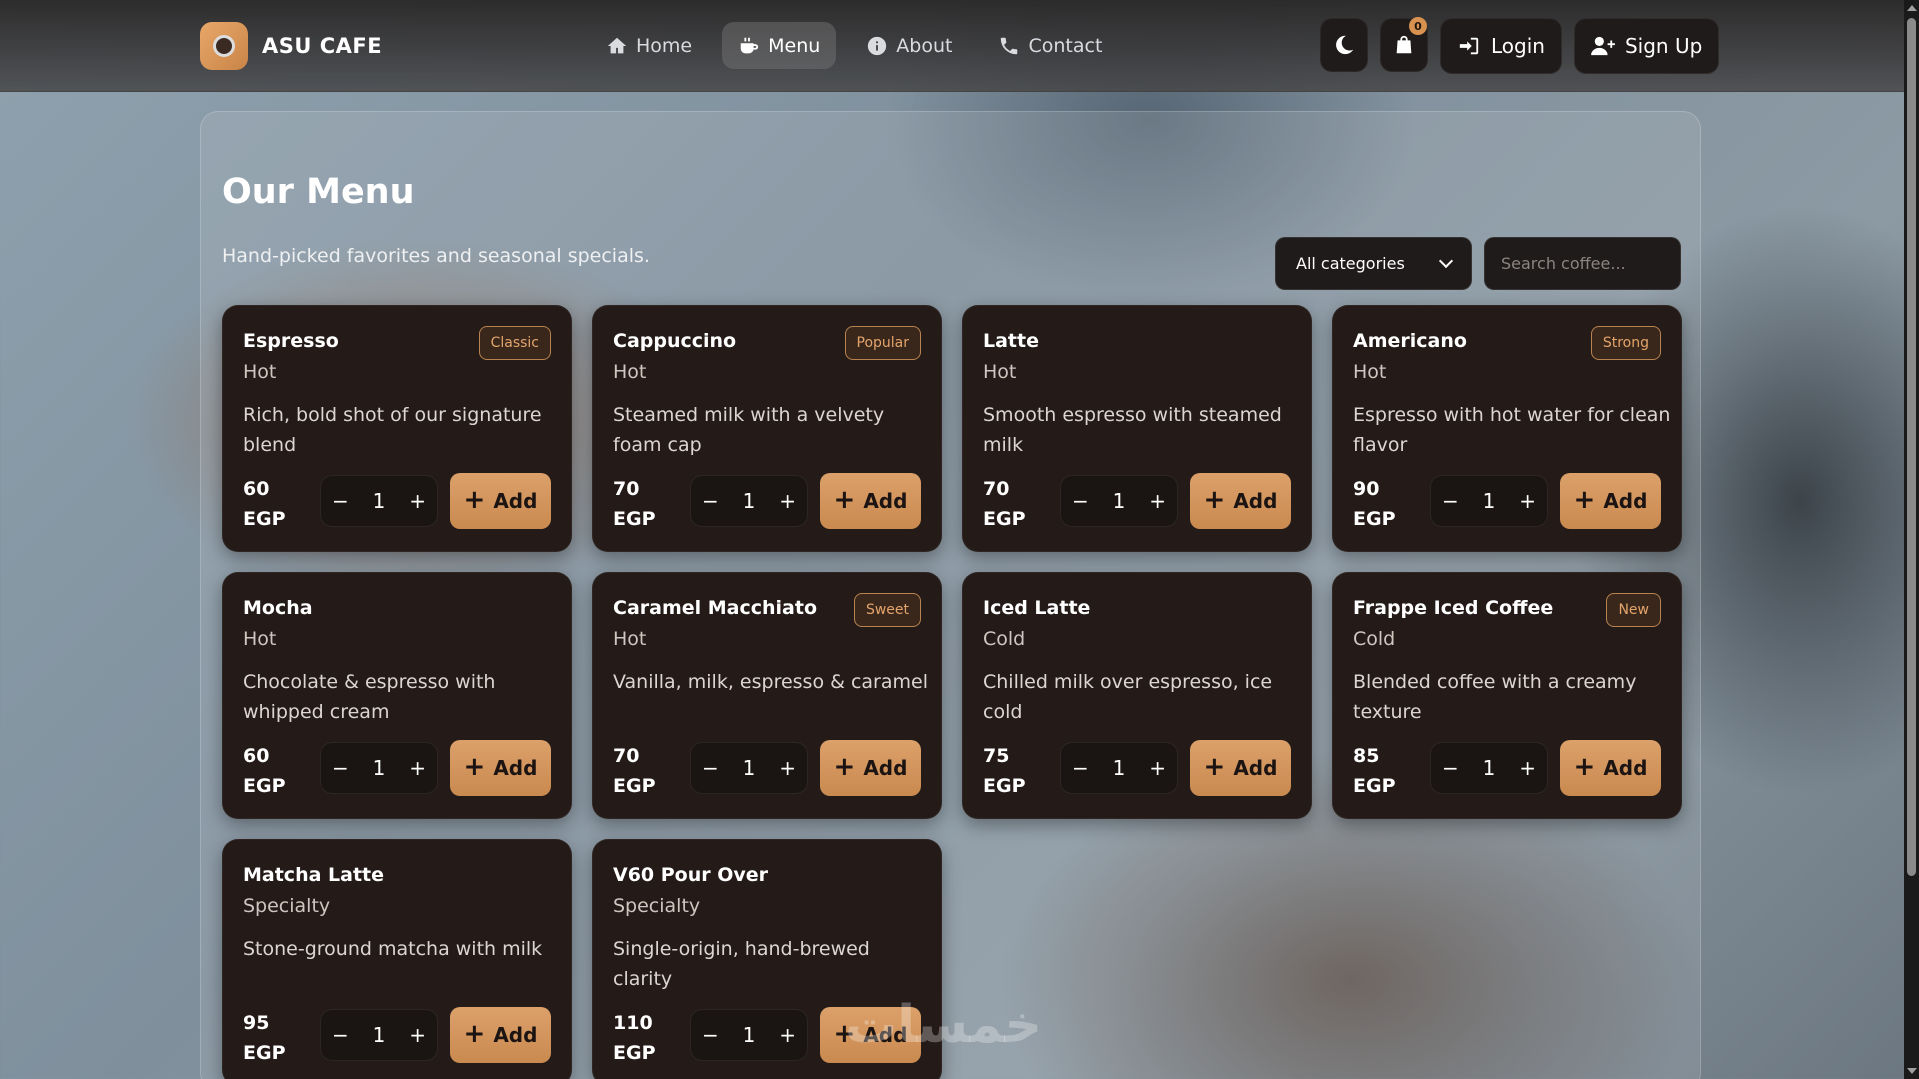  I want to click on price-value: 95, so click(256, 1023).